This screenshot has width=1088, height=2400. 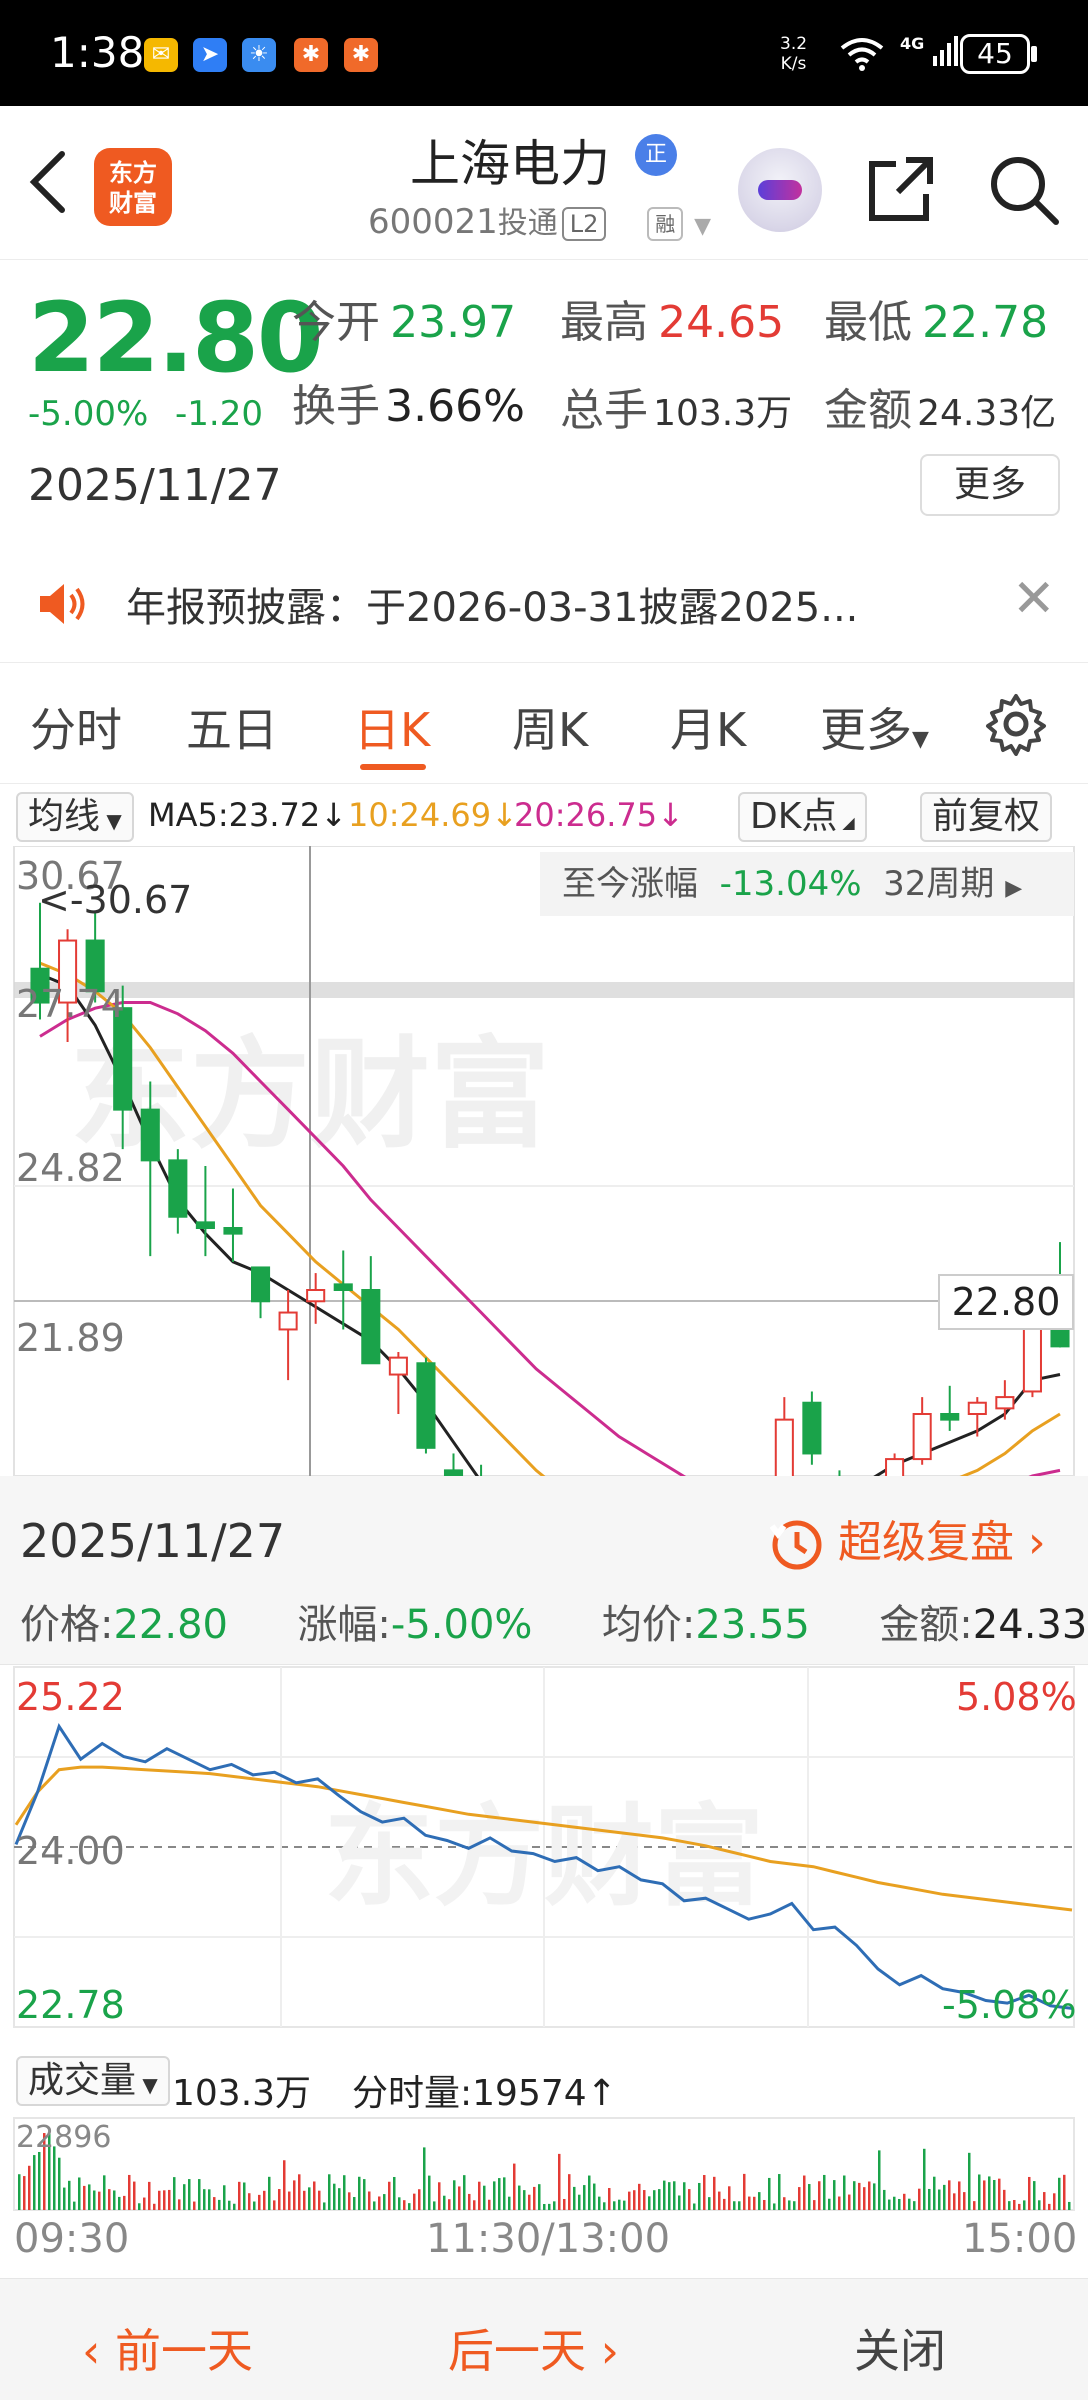 I want to click on more-stats-button: 更多, so click(x=990, y=485).